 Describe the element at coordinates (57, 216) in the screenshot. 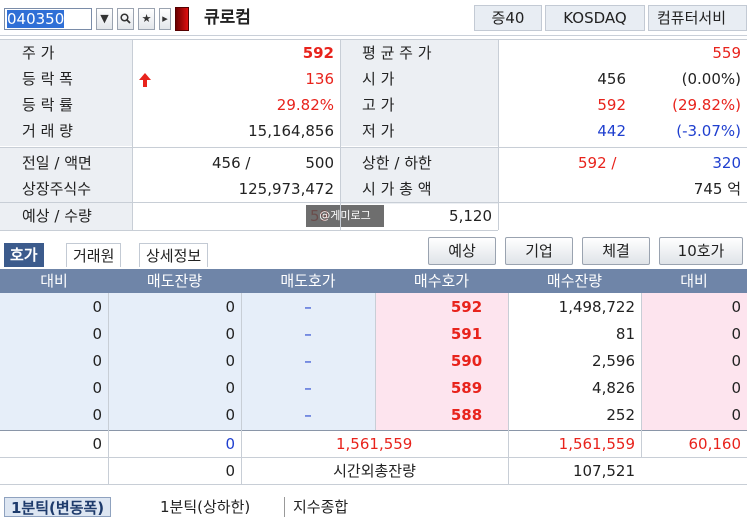

I see `expected-label: 예상 / 수량` at that location.